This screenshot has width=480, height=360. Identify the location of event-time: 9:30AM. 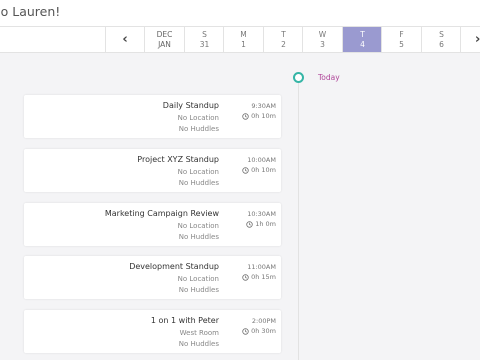
(263, 106).